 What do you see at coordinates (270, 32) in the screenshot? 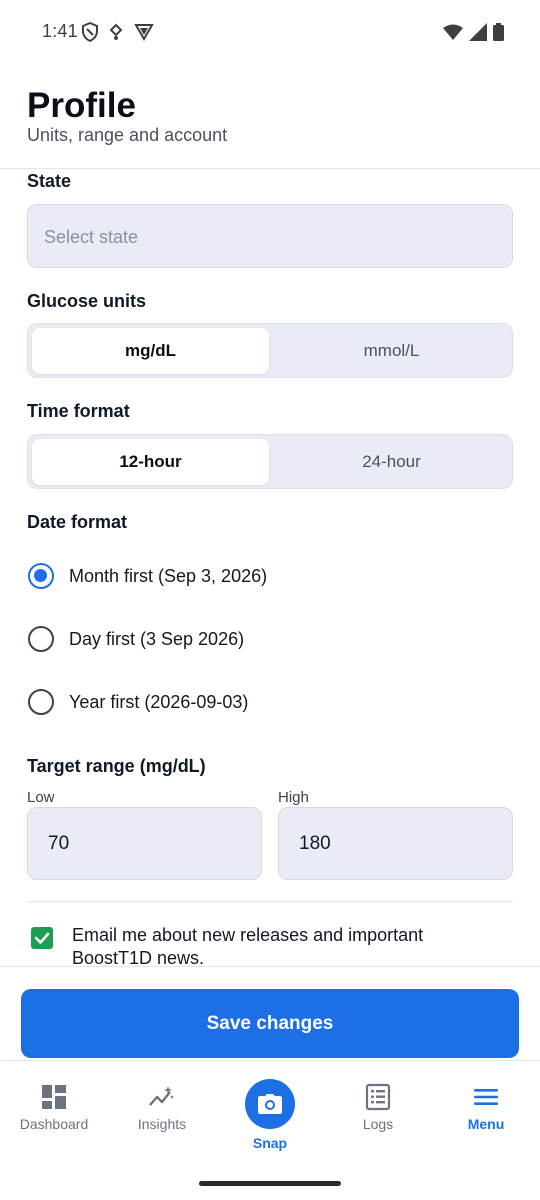
I see `status-bar: 1:41` at bounding box center [270, 32].